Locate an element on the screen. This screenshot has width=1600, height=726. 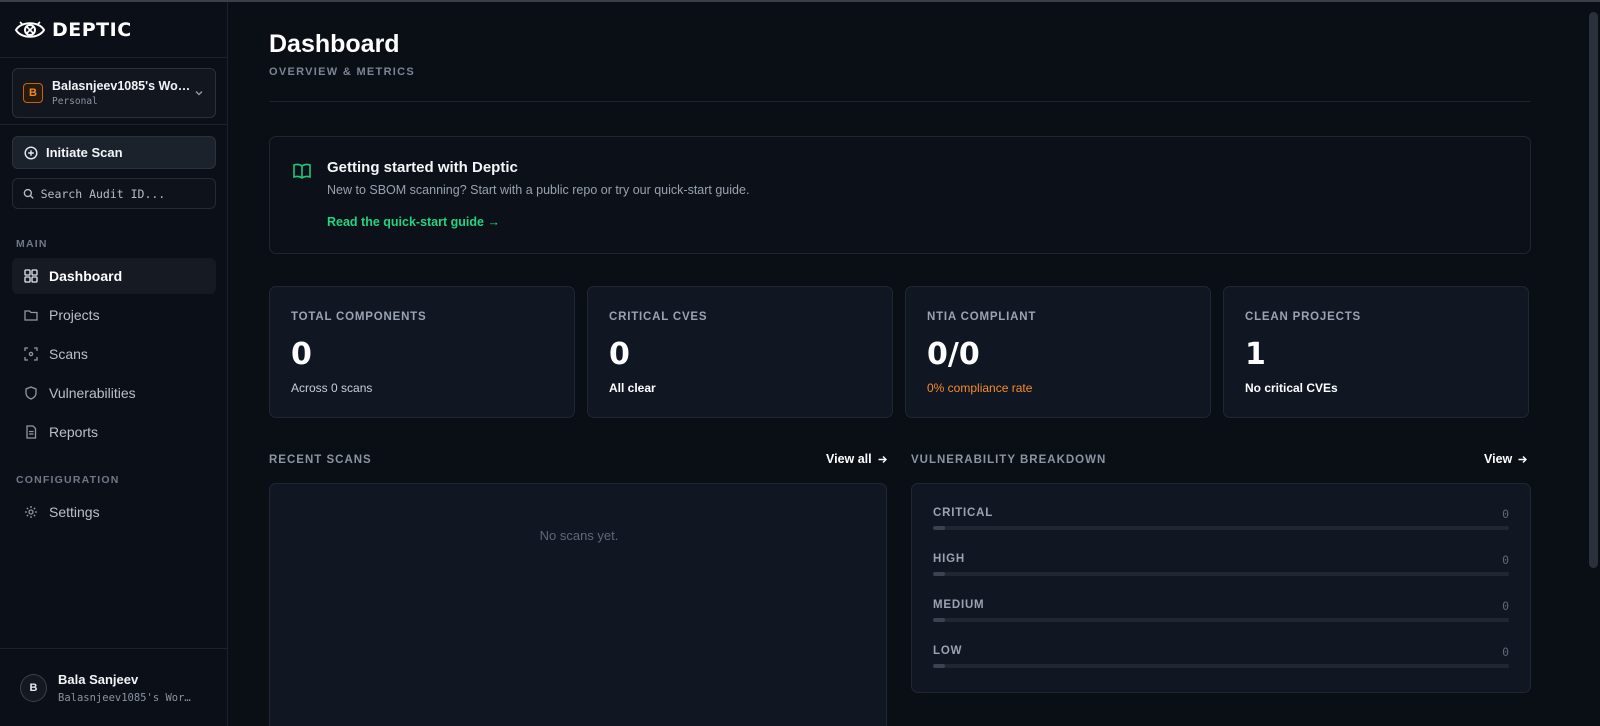
book-open-icon is located at coordinates (302, 171).